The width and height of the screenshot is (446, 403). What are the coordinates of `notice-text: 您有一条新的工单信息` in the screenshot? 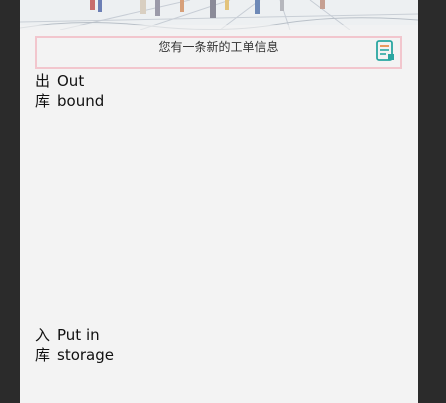 It's located at (218, 47).